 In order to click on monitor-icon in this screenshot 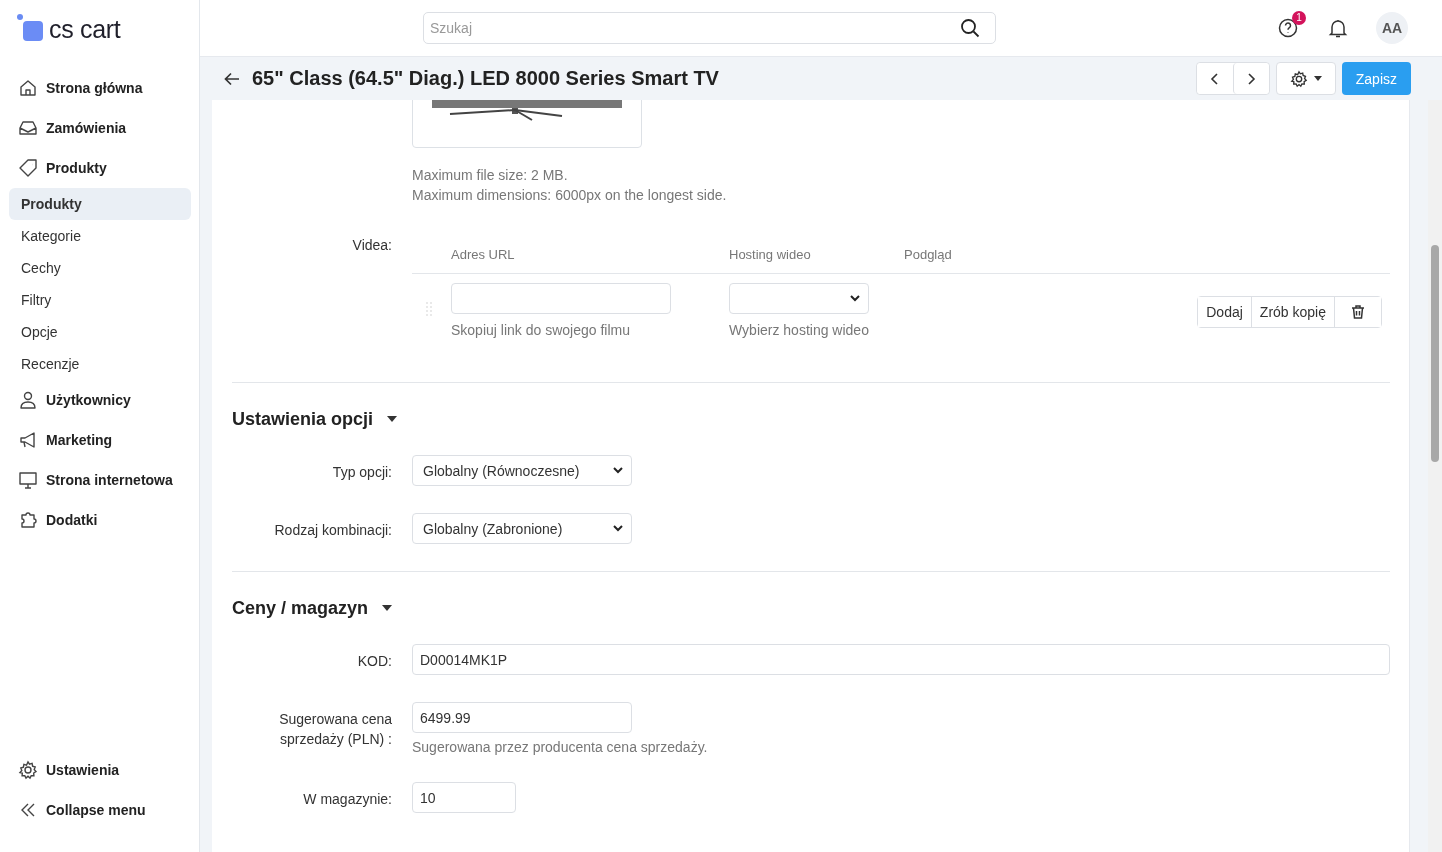, I will do `click(28, 480)`.